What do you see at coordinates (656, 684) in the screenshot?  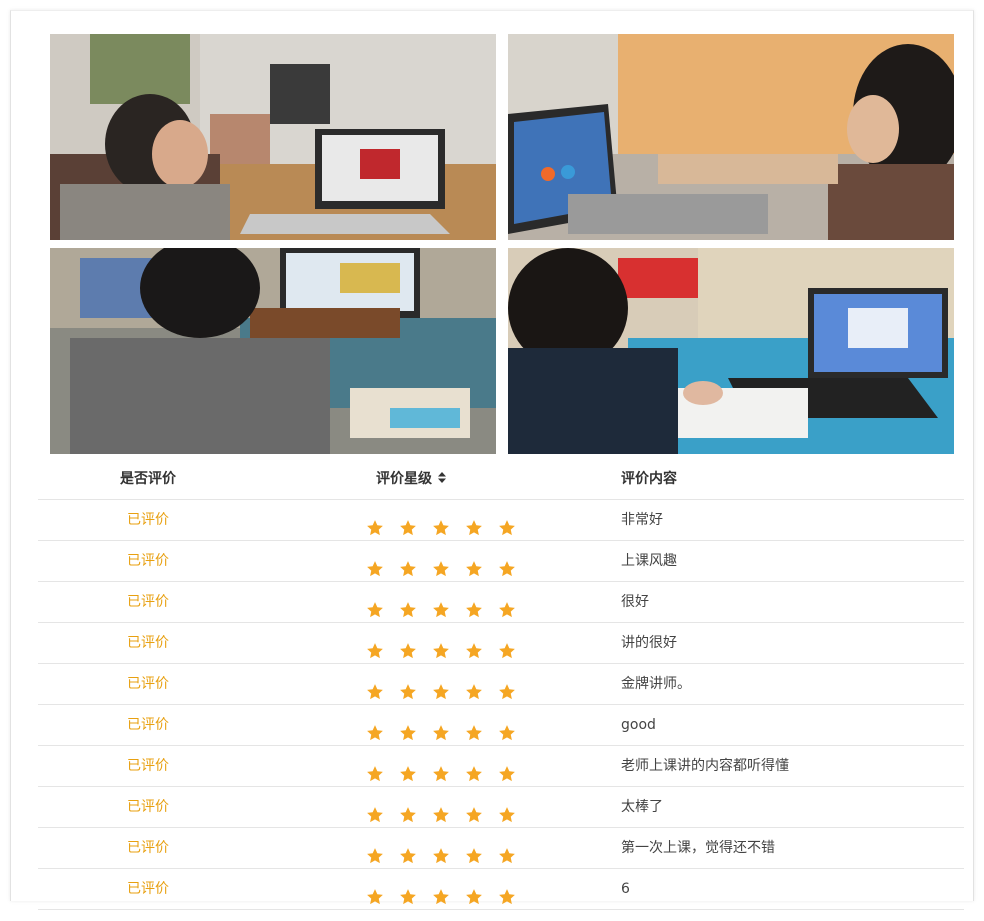 I see `comment-text: 金牌讲师。` at bounding box center [656, 684].